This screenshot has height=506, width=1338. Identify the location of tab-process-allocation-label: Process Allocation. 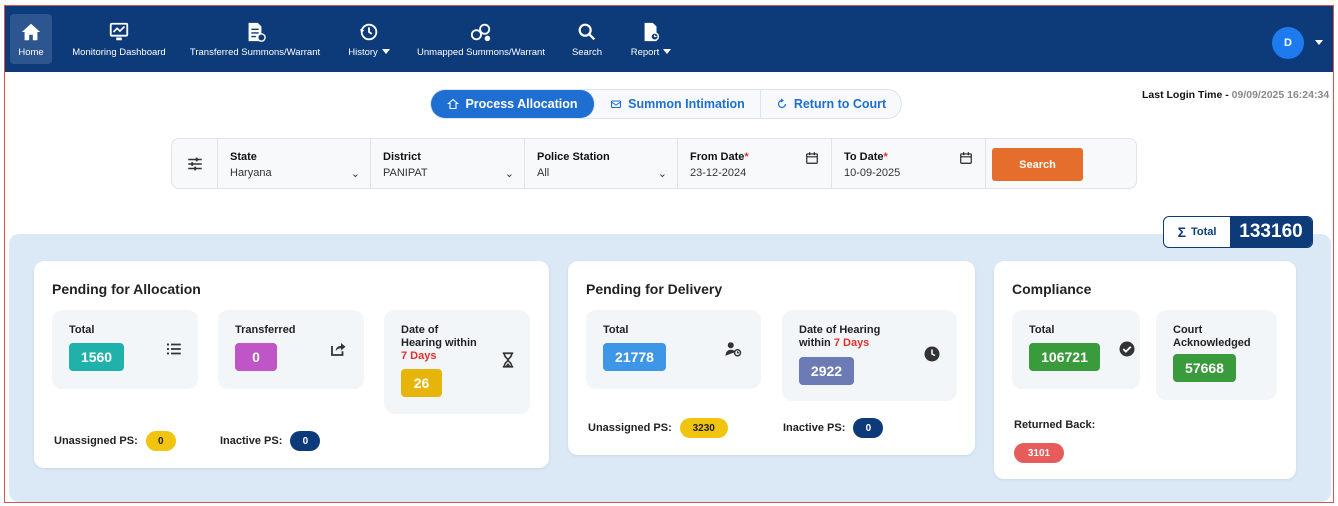
(521, 104).